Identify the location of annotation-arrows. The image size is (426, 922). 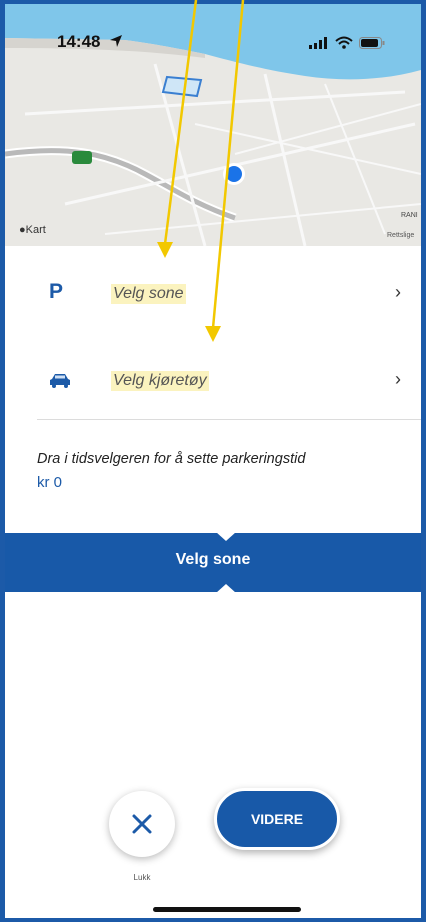
(201, 171).